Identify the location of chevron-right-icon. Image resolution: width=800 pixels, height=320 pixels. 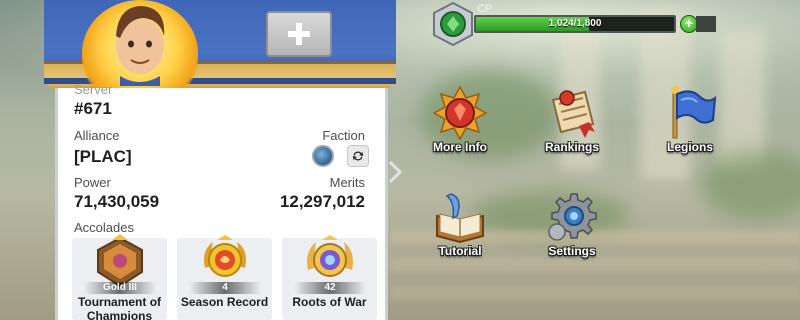
(395, 172).